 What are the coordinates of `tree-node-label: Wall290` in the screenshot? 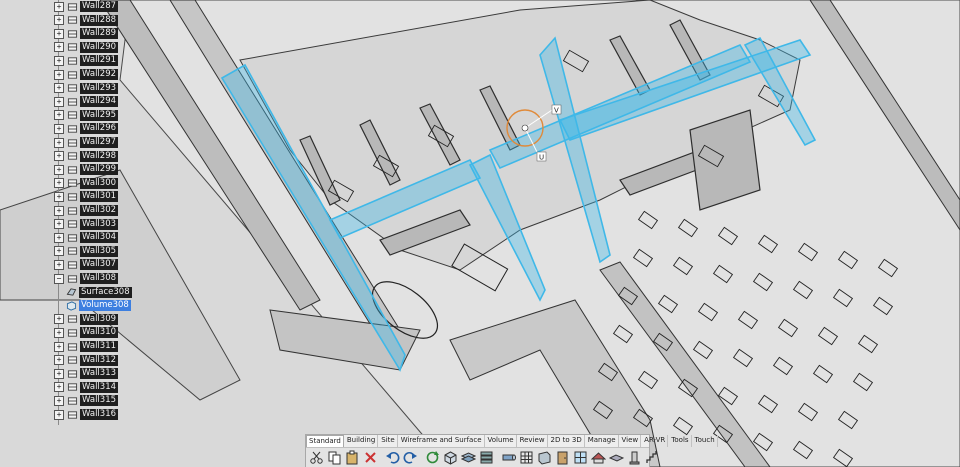 It's located at (99, 47).